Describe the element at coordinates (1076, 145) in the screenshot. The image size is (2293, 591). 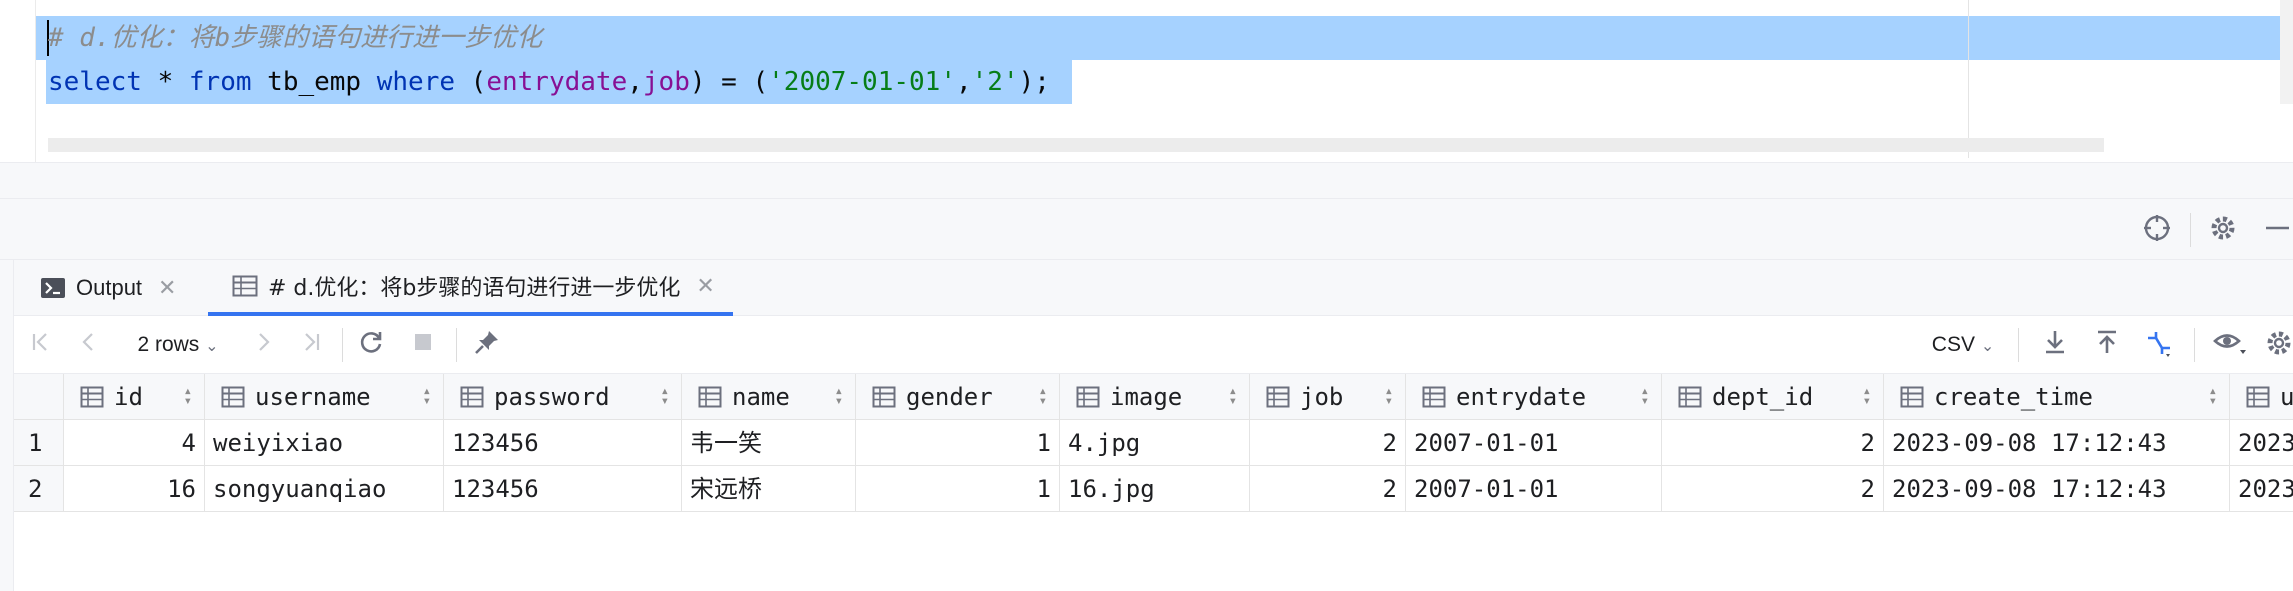
I see `horizontal-scrollbar` at that location.